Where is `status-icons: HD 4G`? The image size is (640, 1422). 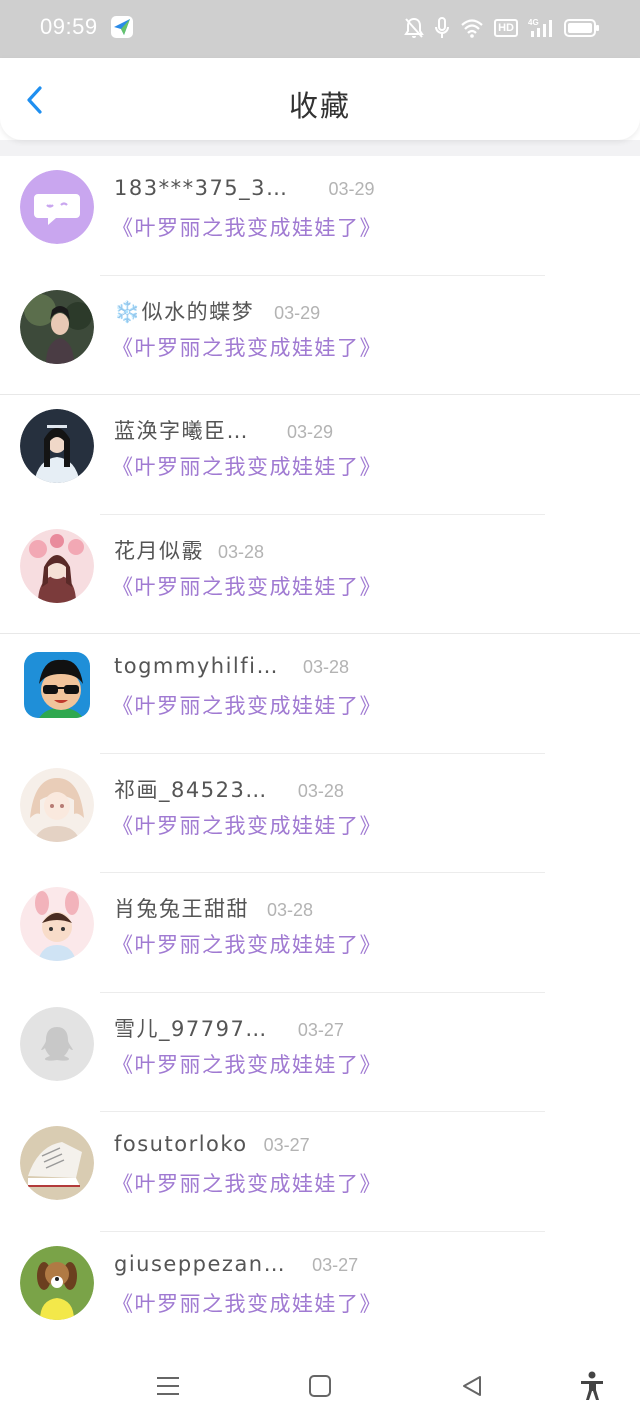 status-icons: HD 4G is located at coordinates (502, 28).